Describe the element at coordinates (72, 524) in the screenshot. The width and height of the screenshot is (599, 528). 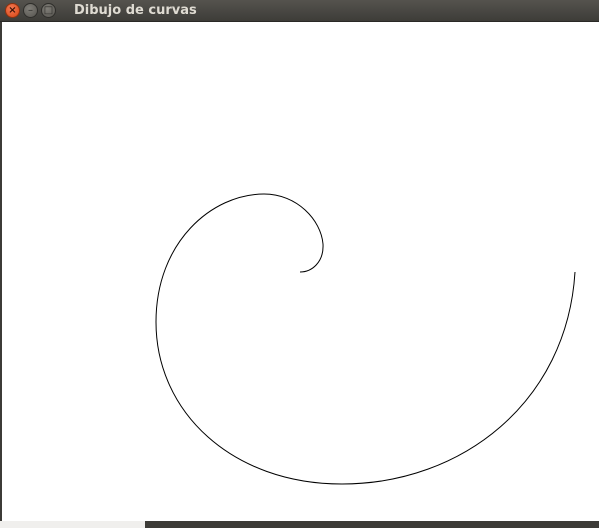
I see `bottom-strip` at that location.